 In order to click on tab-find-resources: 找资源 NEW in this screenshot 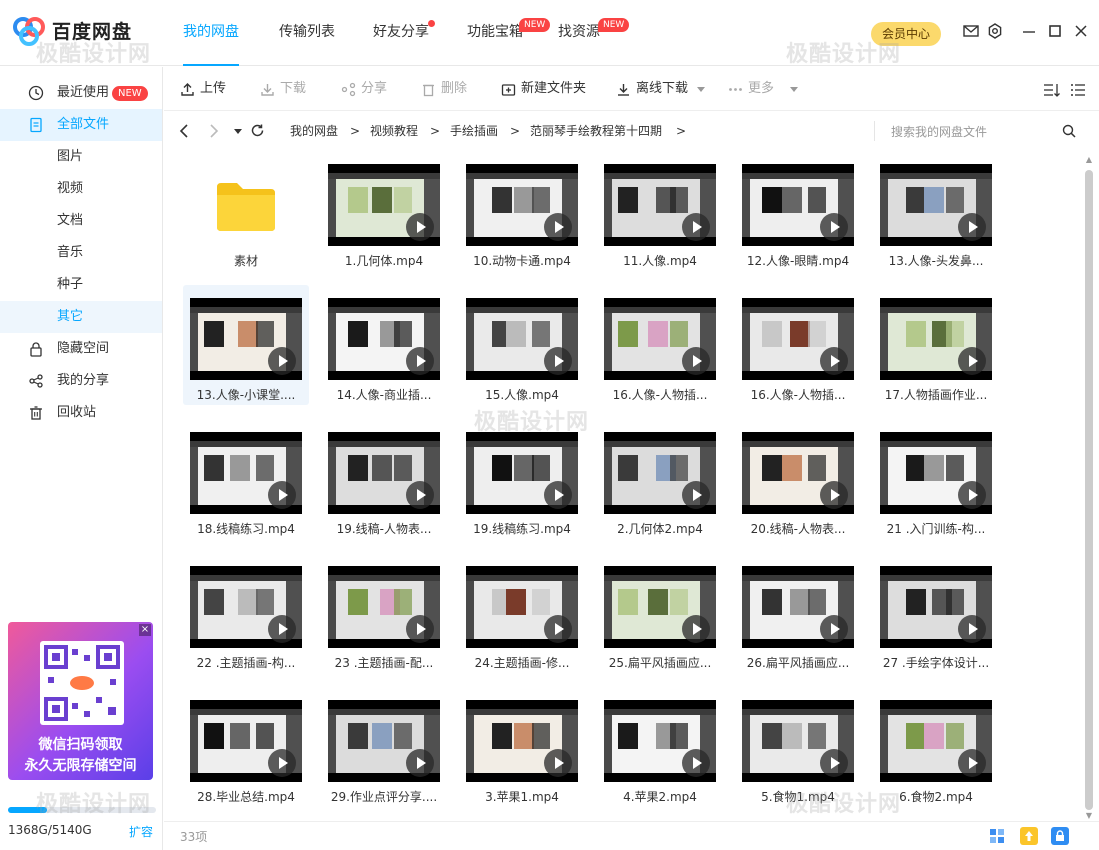, I will do `click(594, 33)`.